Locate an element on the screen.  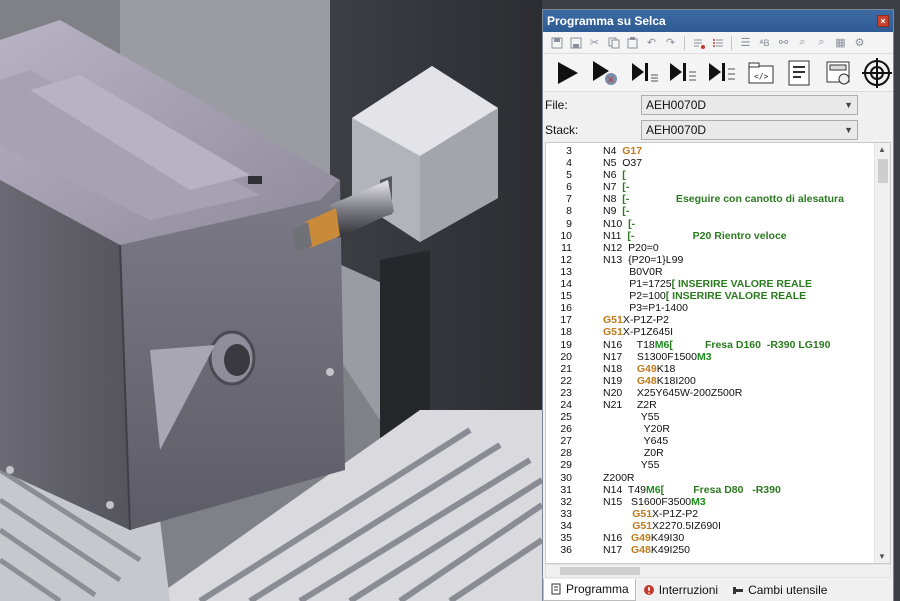
stack-select: AEH0070D ▼ is located at coordinates (749, 129).